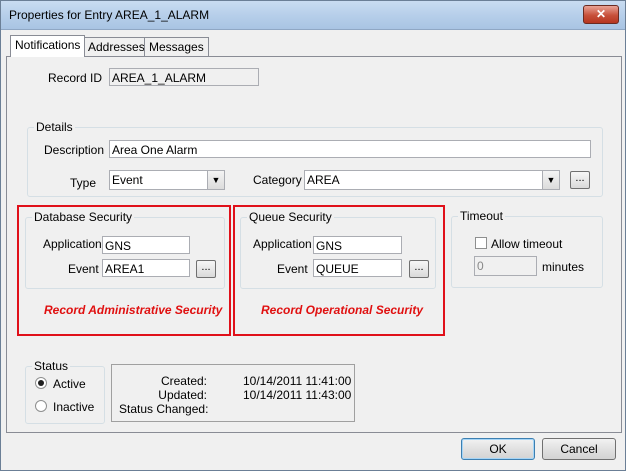 This screenshot has height=471, width=626. Describe the element at coordinates (83, 183) in the screenshot. I see `type-label: Type` at that location.